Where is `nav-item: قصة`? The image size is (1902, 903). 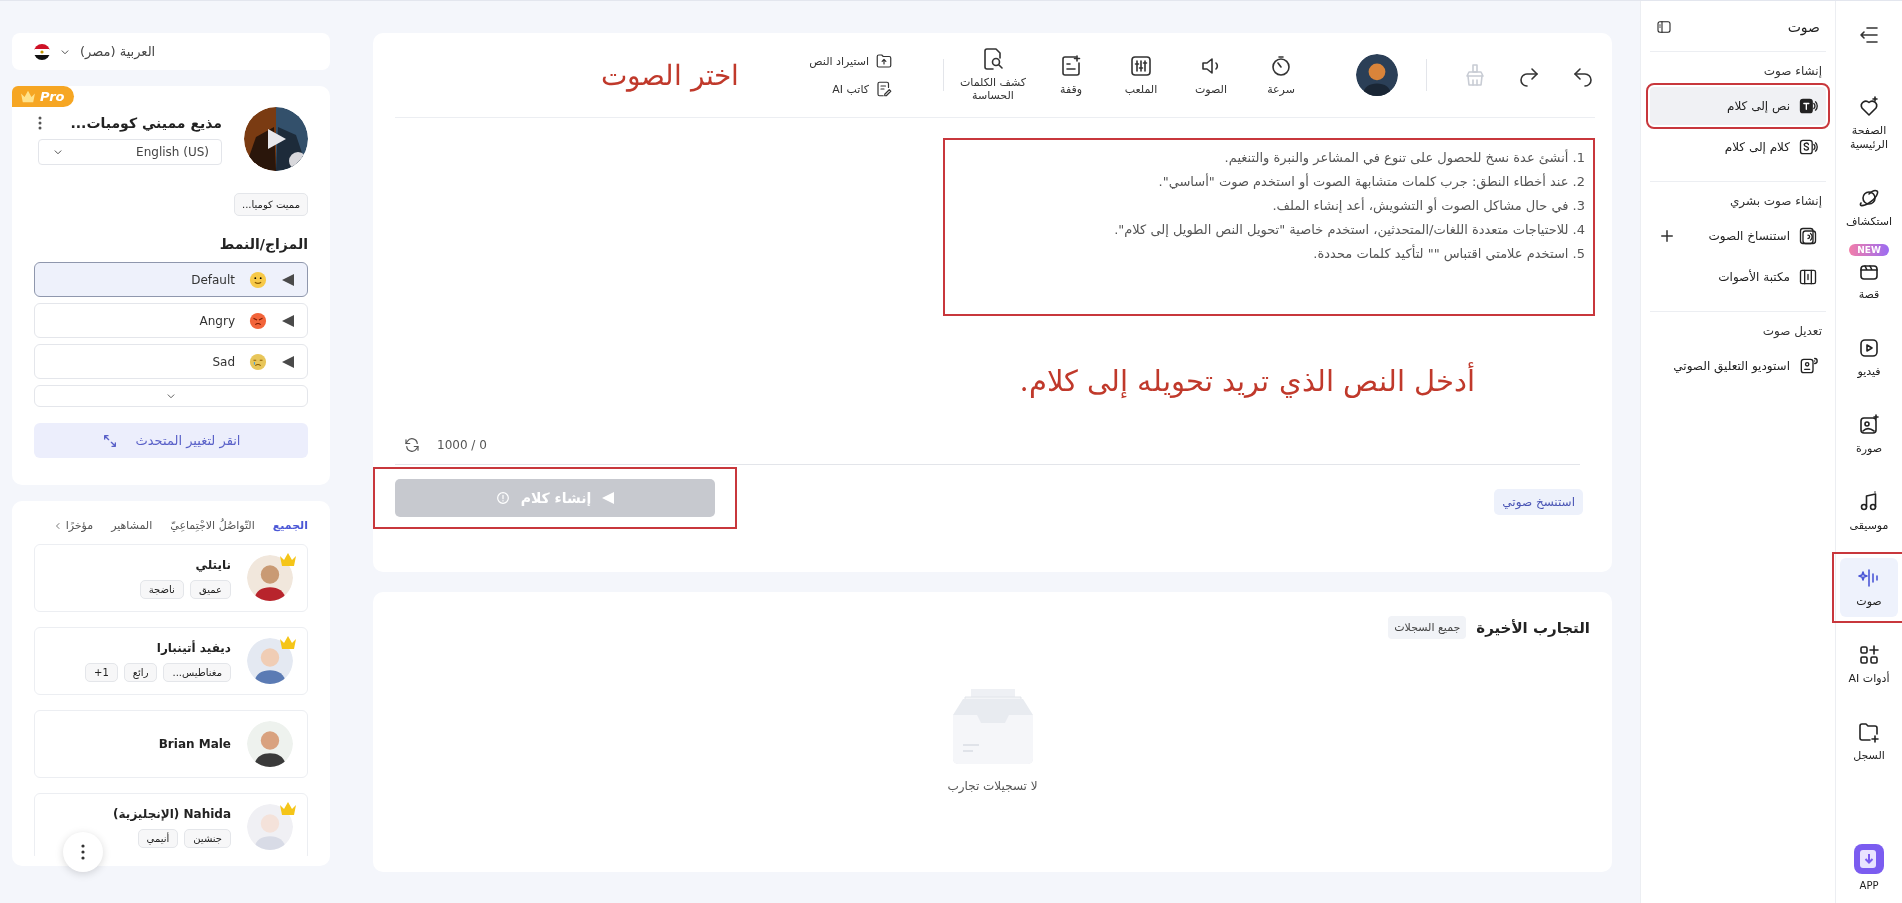
nav-item: قصة is located at coordinates (1869, 283).